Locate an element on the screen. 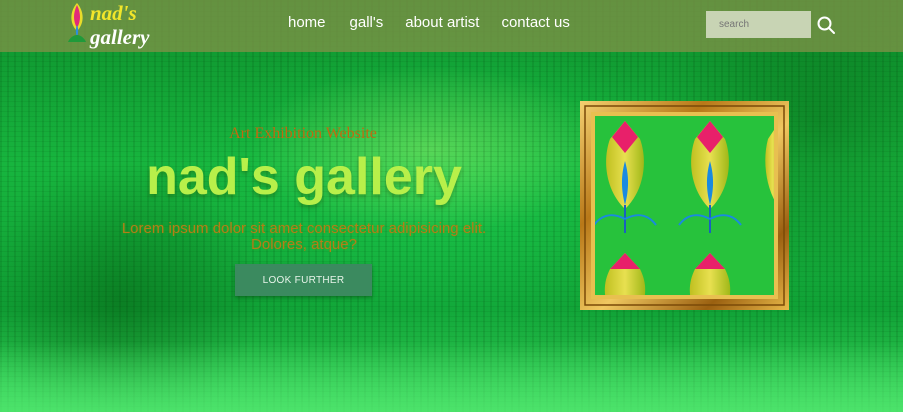 This screenshot has height=412, width=903. tulip-flower-icon is located at coordinates (77, 22).